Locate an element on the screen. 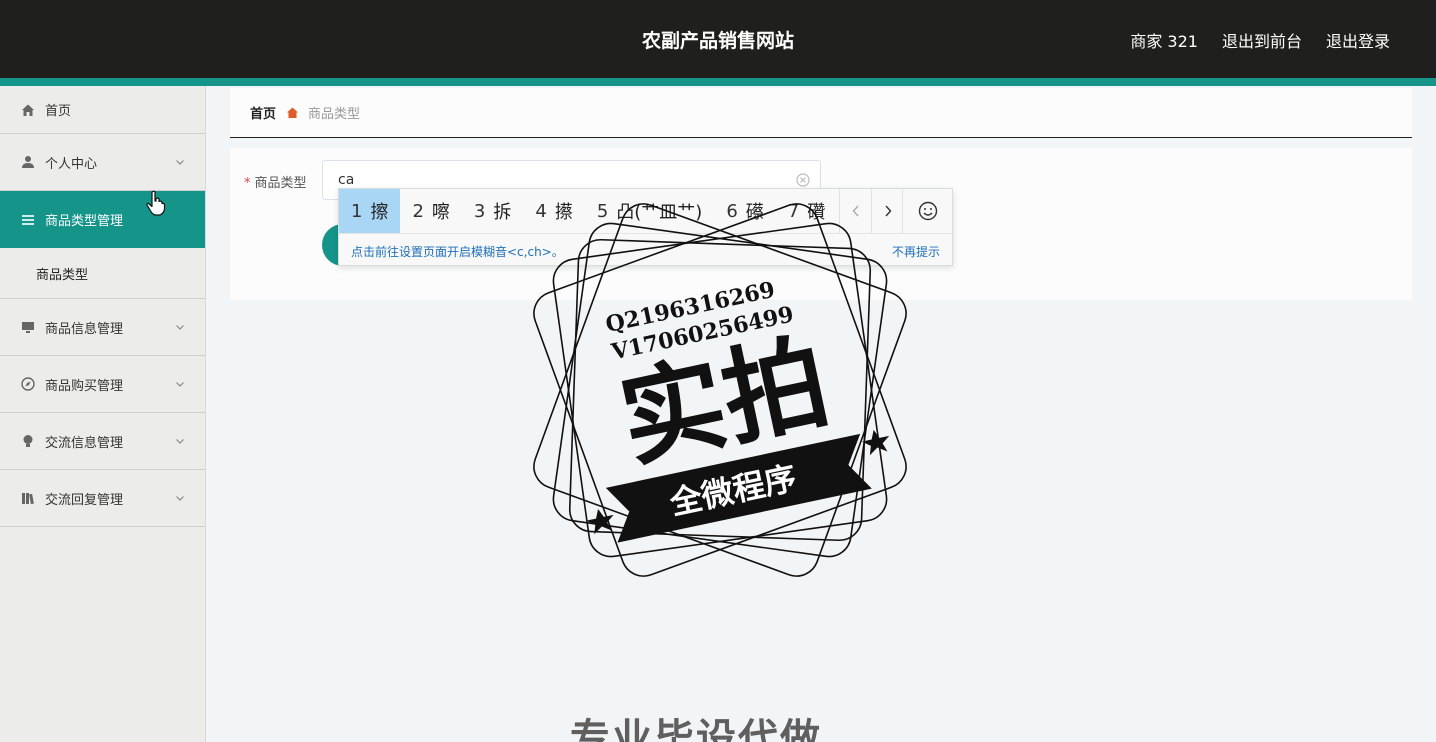  exit-to-front-link: 退出到前台 is located at coordinates (1262, 40).